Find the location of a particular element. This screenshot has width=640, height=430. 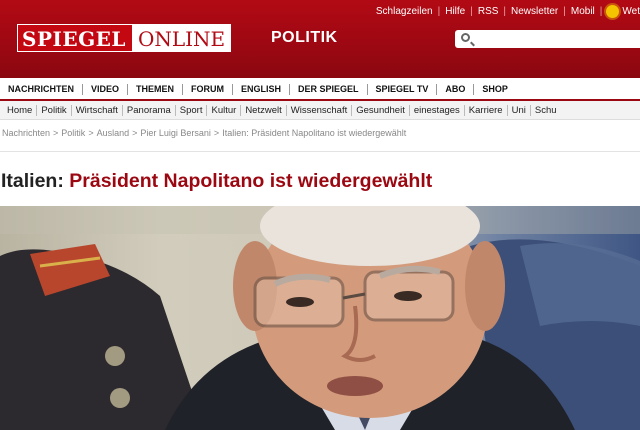

breadcrumb-bersani: Pier Luigi Bersani is located at coordinates (175, 133).